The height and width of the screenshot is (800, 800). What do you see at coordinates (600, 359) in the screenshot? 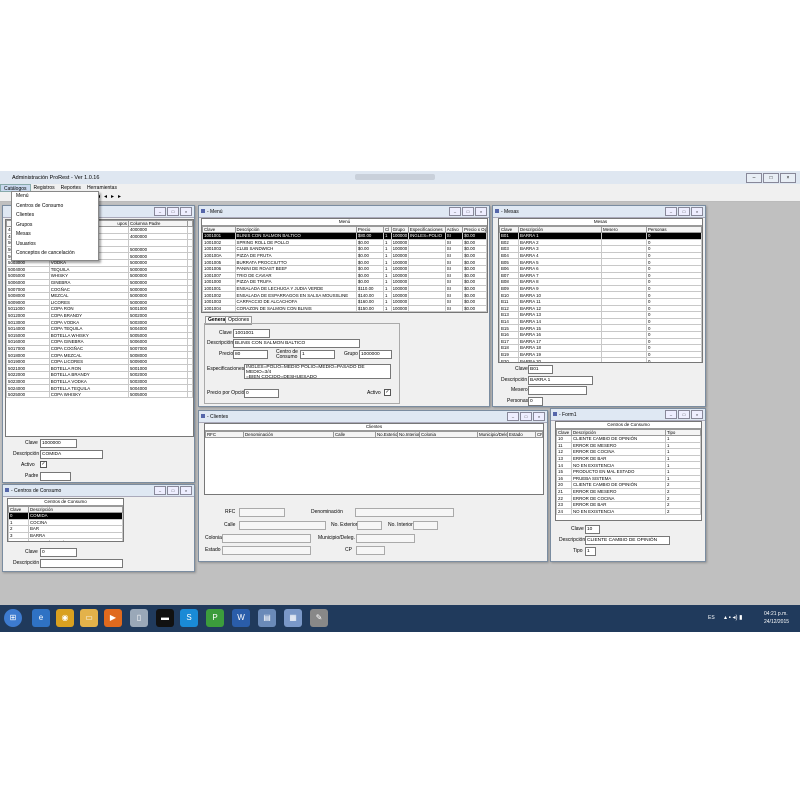
I see `table-row: B20 BARRA 20 0` at bounding box center [600, 359].